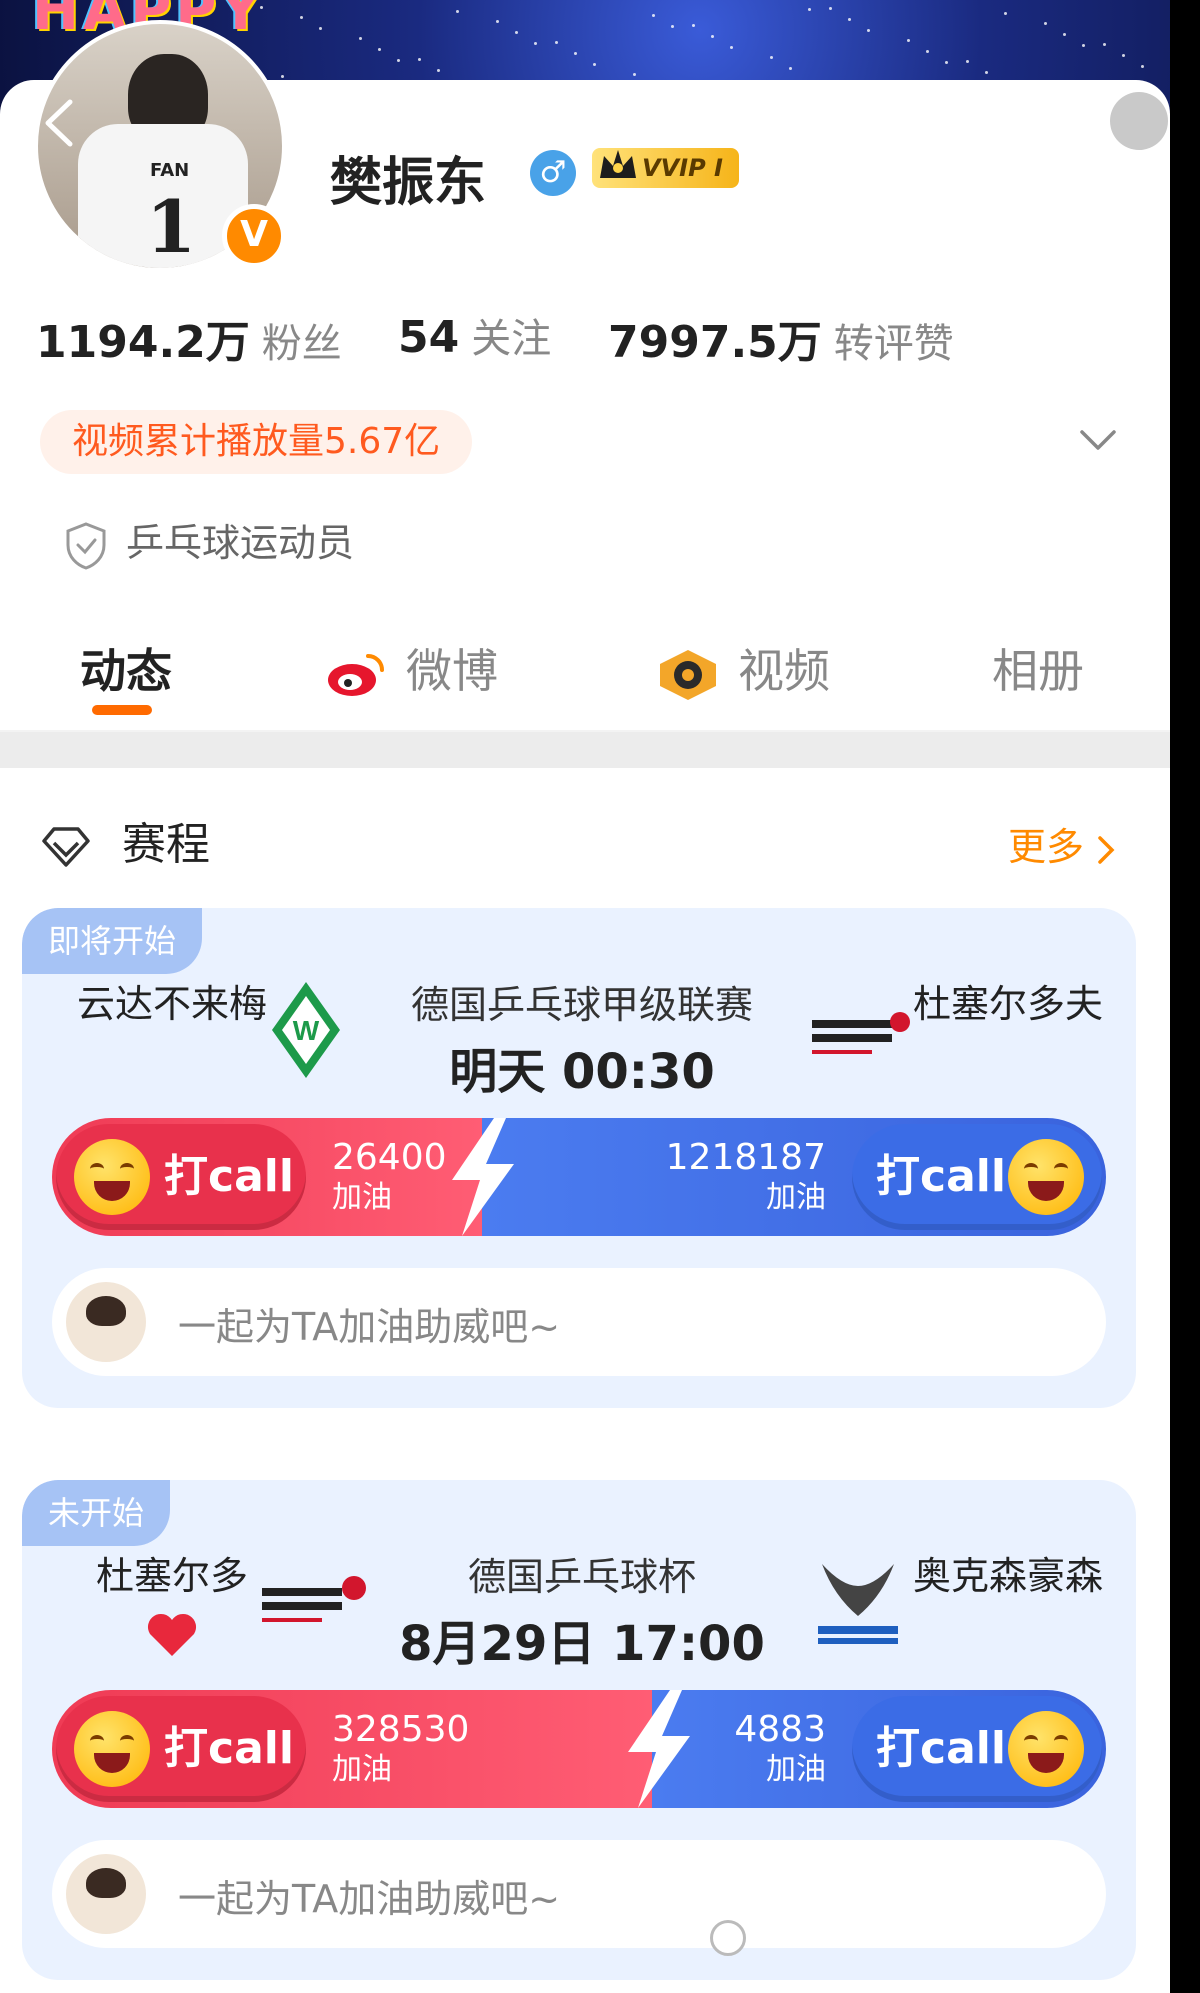  I want to click on schedule-title: 赛程, so click(166, 844).